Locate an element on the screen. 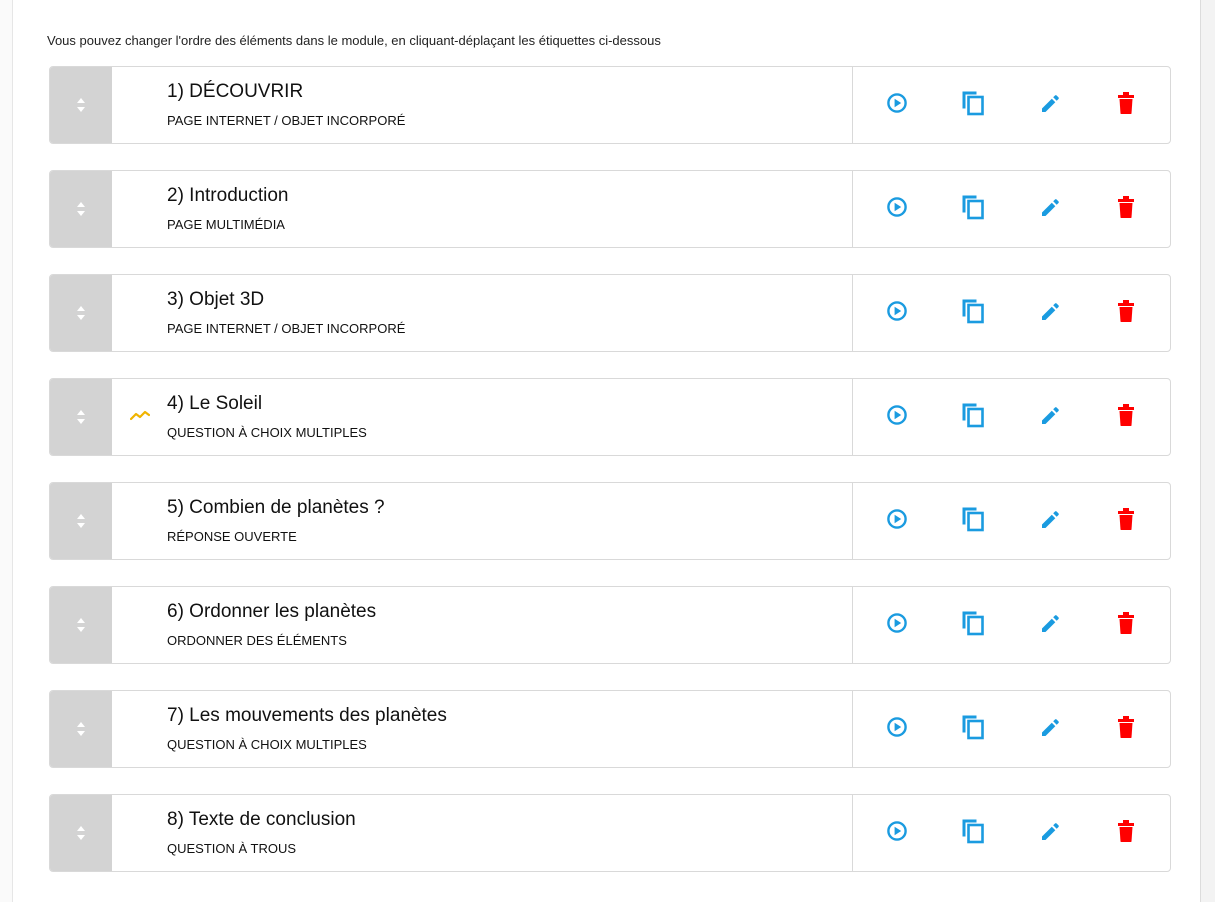  item-type: QUESTION À CHOIX MULTIPLES is located at coordinates (267, 432).